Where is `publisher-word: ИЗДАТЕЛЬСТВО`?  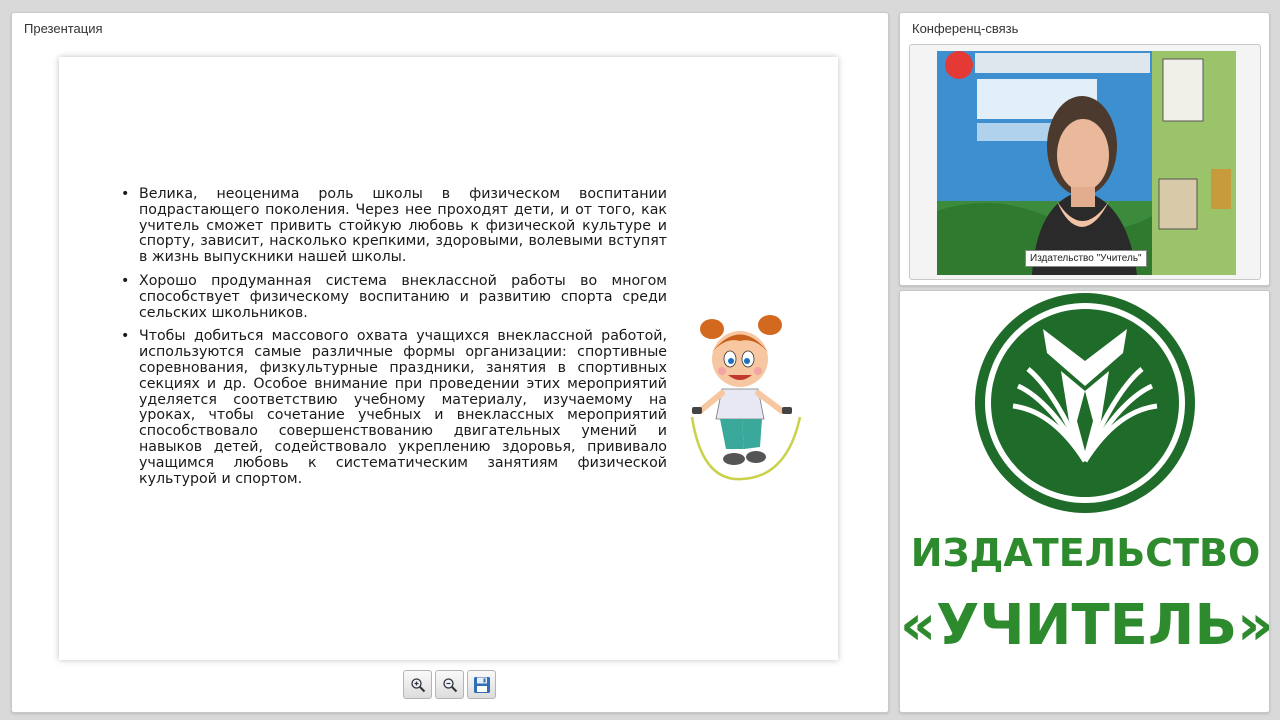 publisher-word: ИЗДАТЕЛЬСТВО is located at coordinates (1085, 553).